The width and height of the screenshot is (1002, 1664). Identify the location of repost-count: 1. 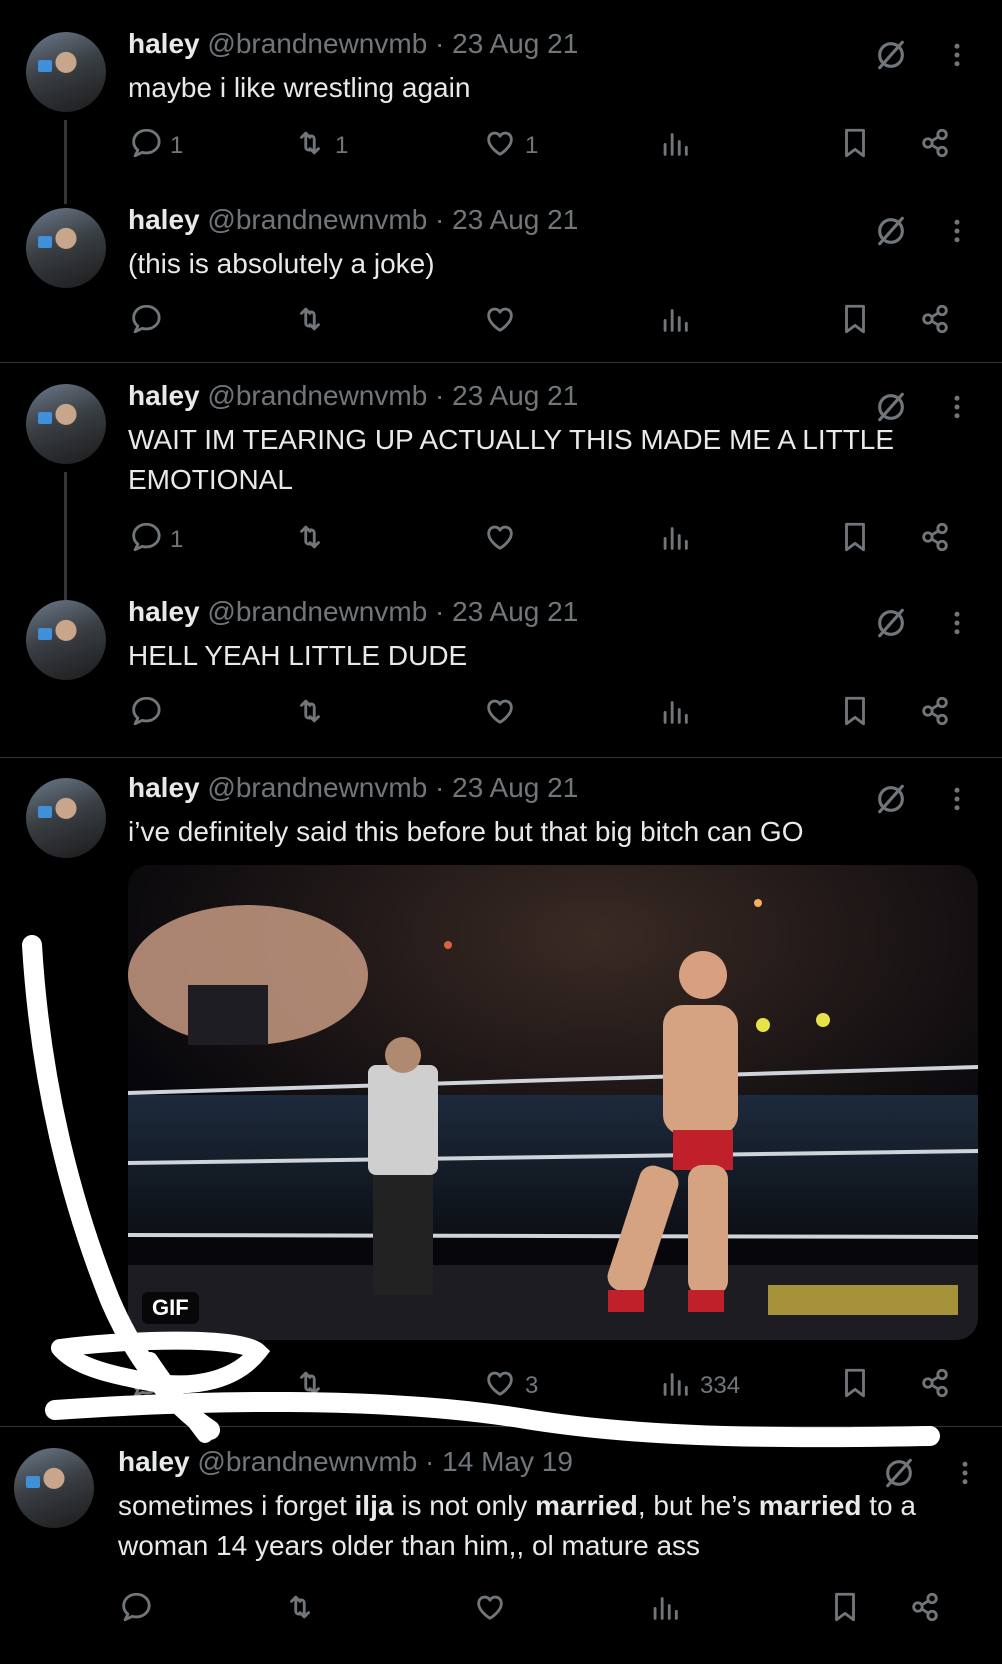
(342, 145).